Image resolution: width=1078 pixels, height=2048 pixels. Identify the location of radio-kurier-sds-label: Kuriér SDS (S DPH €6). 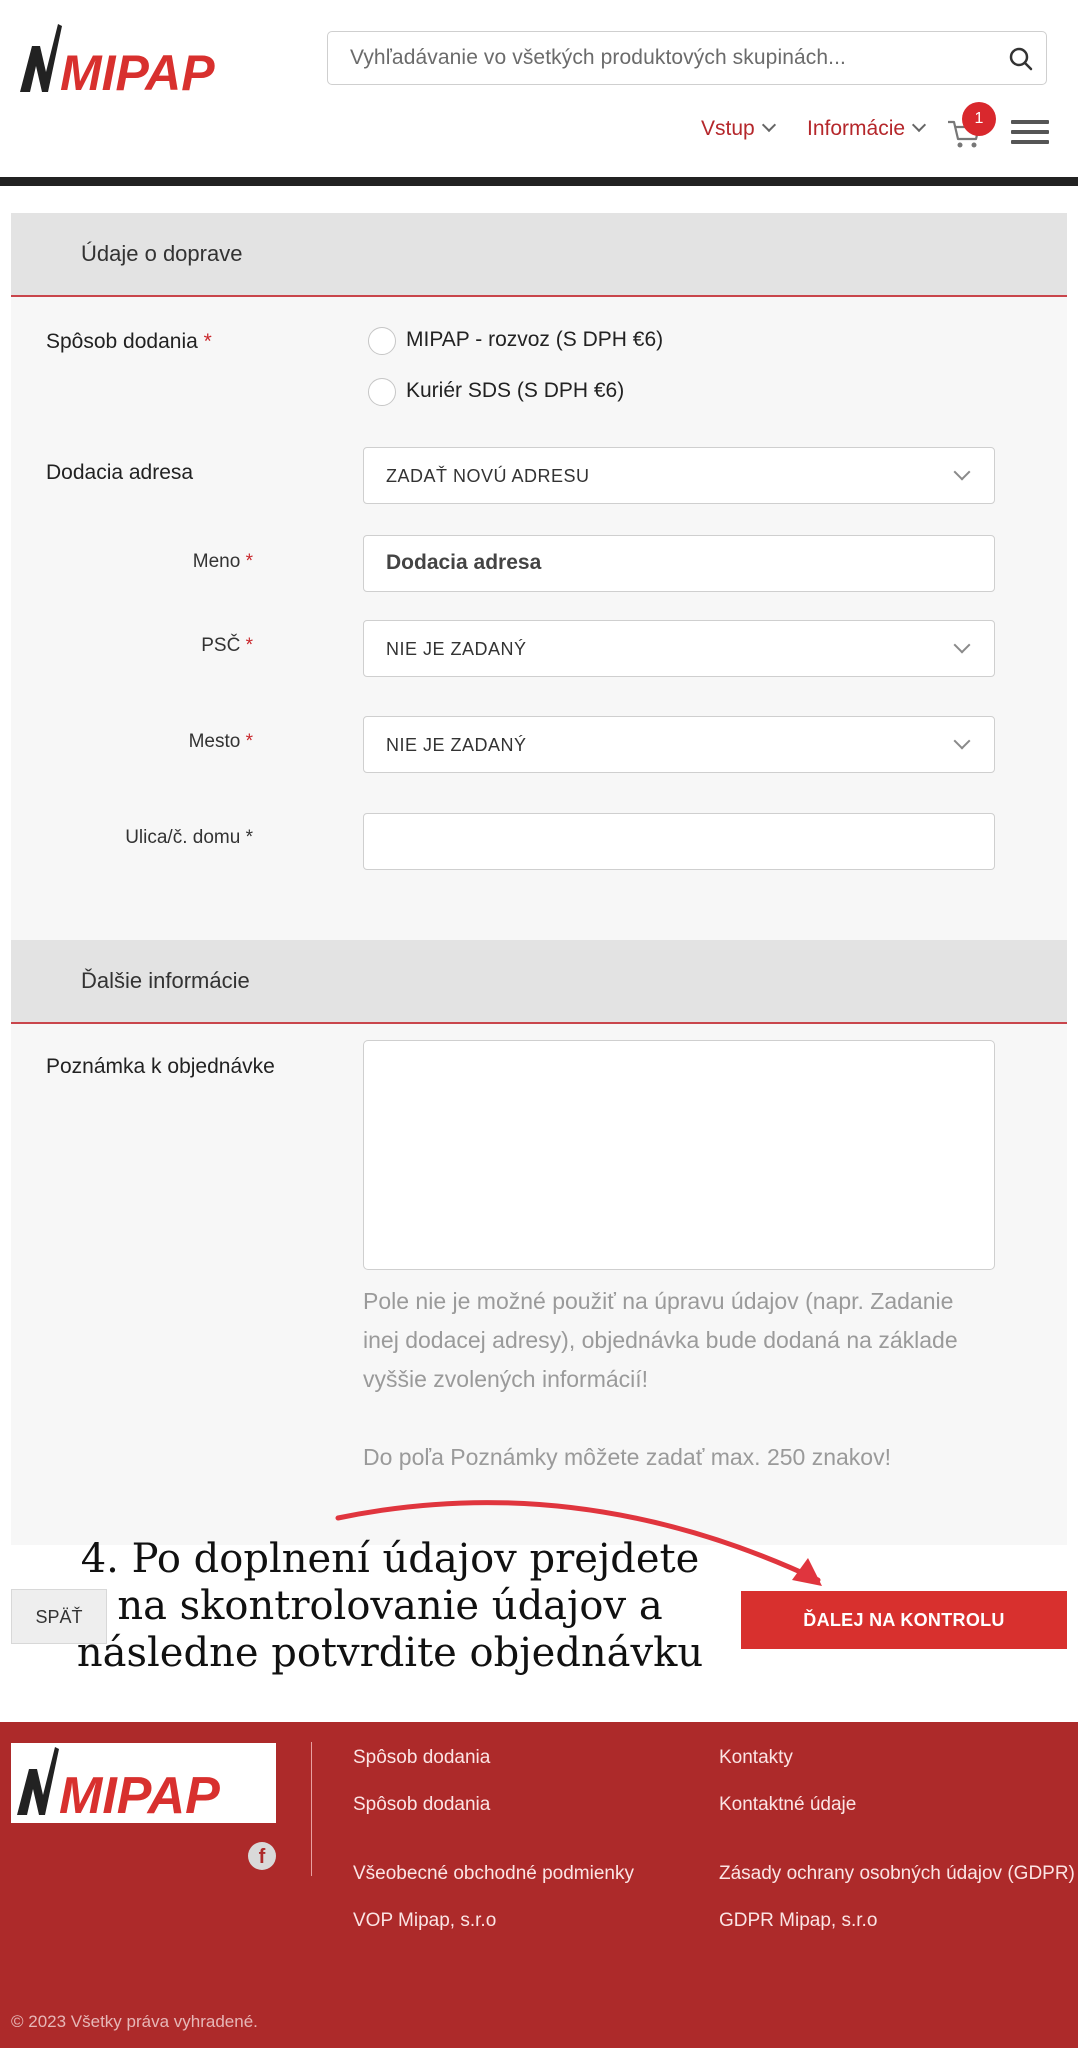
(515, 391).